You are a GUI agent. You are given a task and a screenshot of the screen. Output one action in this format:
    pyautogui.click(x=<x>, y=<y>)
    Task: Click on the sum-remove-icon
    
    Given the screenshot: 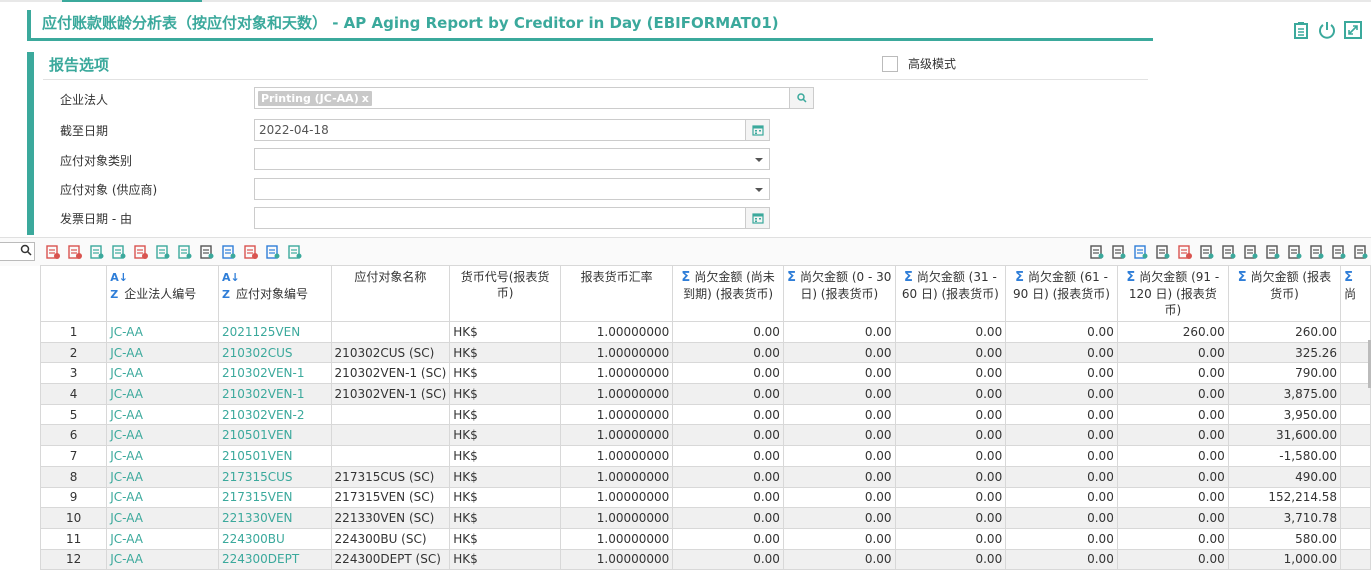 What is the action you would take?
    pyautogui.click(x=250, y=252)
    